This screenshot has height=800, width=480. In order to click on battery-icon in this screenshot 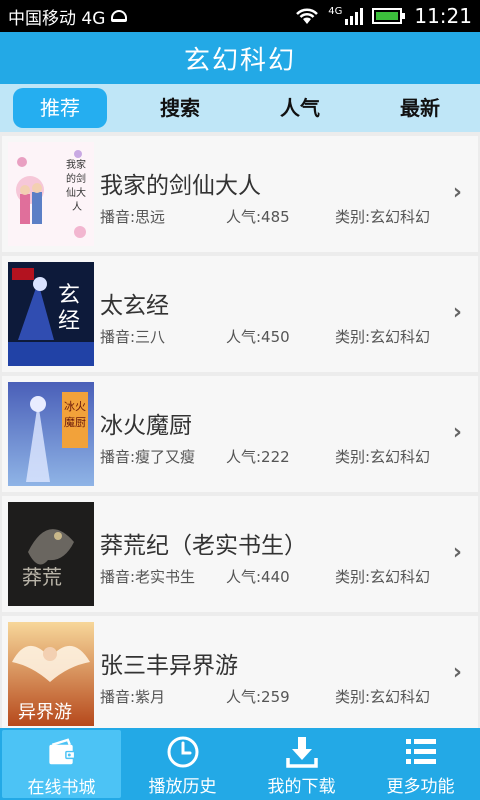, I will do `click(389, 16)`.